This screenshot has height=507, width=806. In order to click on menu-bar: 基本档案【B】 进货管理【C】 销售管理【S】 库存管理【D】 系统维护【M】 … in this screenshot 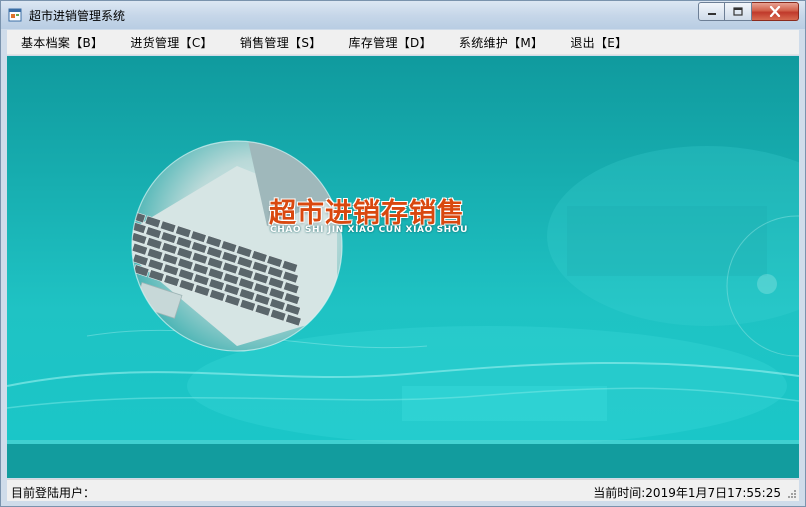, I will do `click(403, 42)`.